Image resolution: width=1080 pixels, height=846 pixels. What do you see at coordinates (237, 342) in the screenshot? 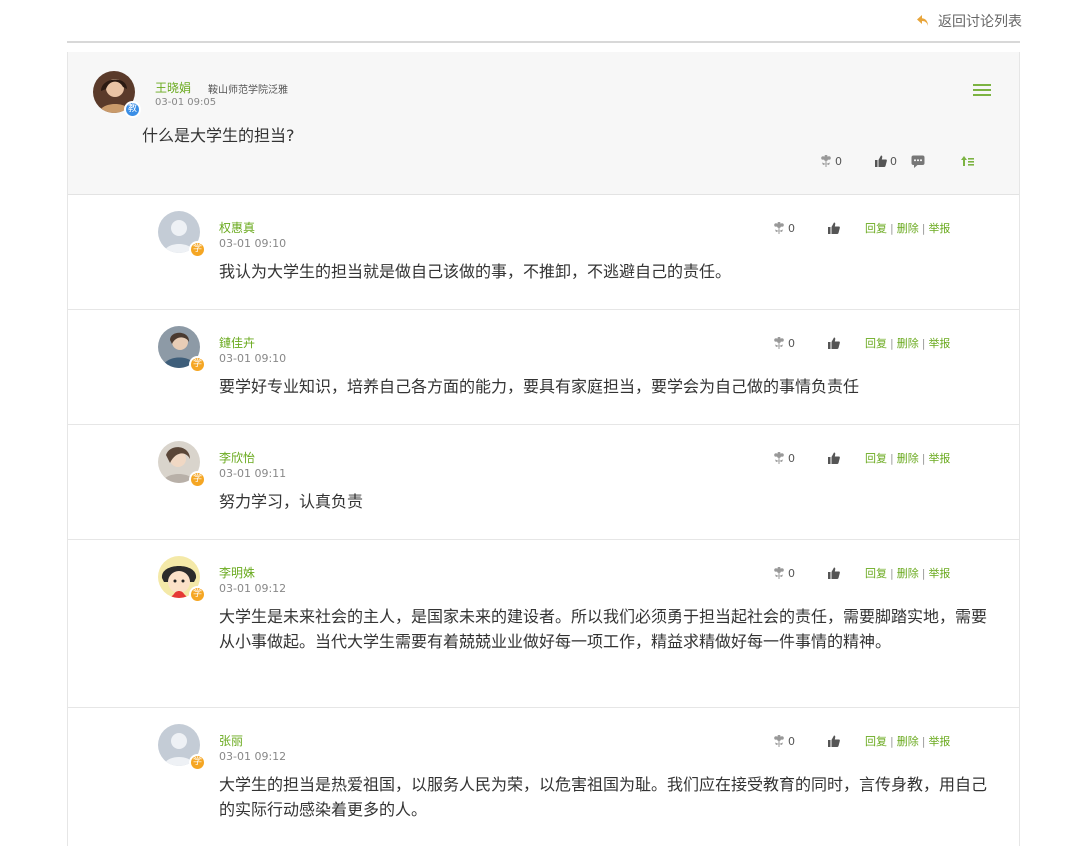
I see `reply-author-name: 鏈佳卉` at bounding box center [237, 342].